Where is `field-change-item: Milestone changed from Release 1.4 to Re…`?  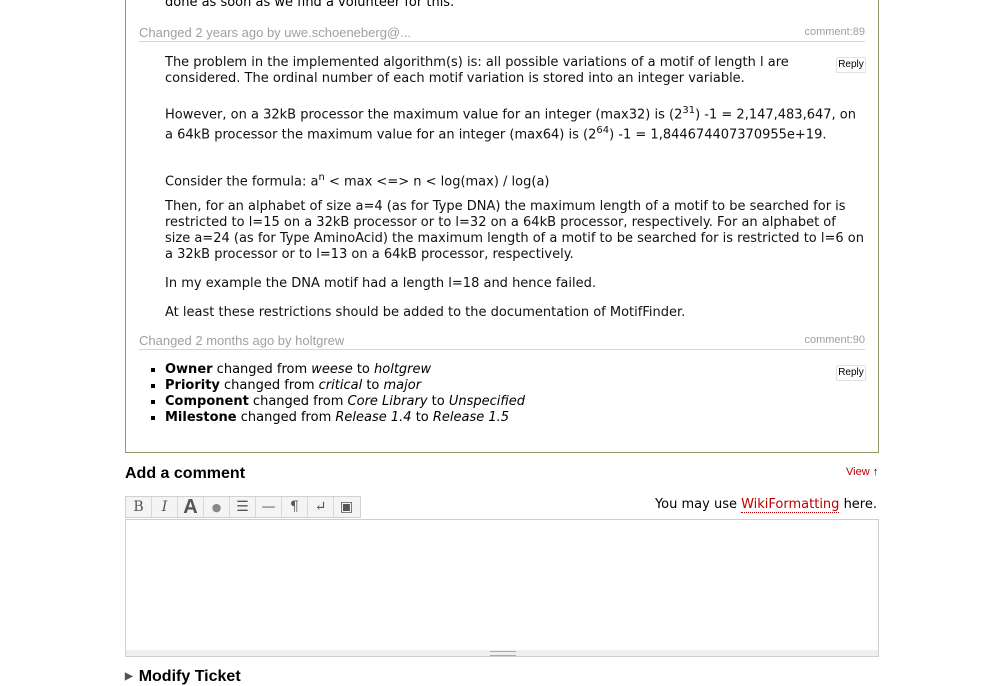 field-change-item: Milestone changed from Release 1.4 to Re… is located at coordinates (345, 418).